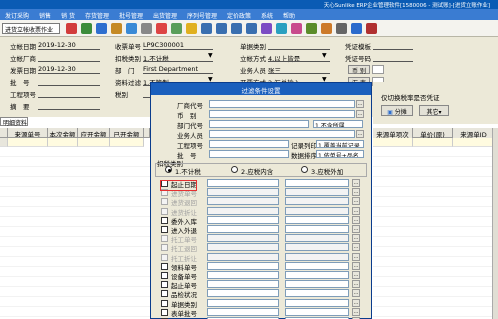 This screenshot has height=319, width=498. What do you see at coordinates (165, 14) in the screenshot?
I see `menu-item: 出货管理` at bounding box center [165, 14].